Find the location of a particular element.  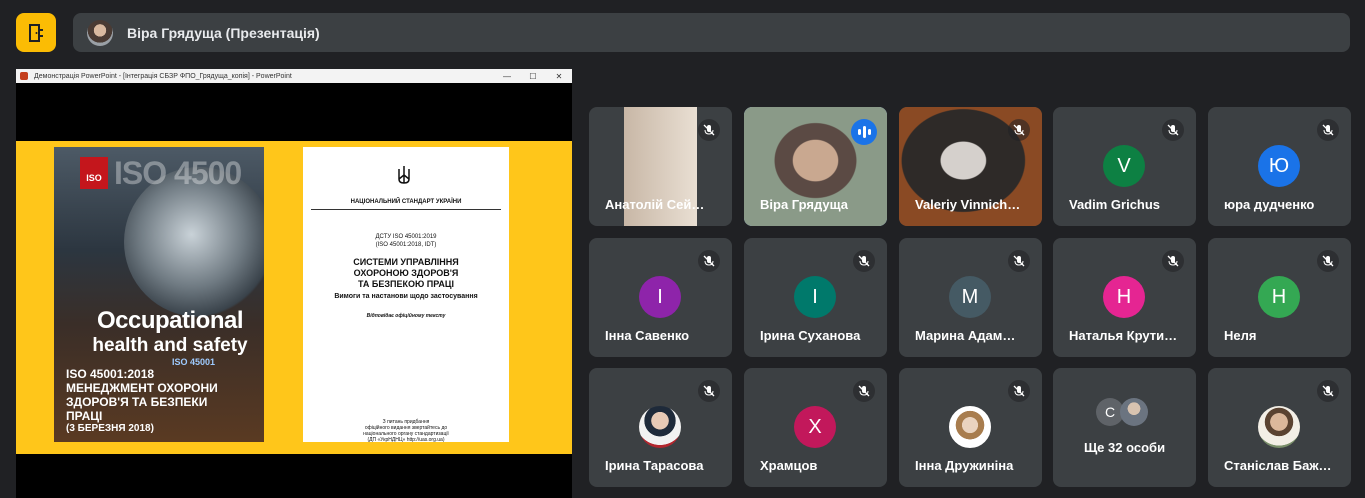

participant-name: Храмцов is located at coordinates (789, 465).